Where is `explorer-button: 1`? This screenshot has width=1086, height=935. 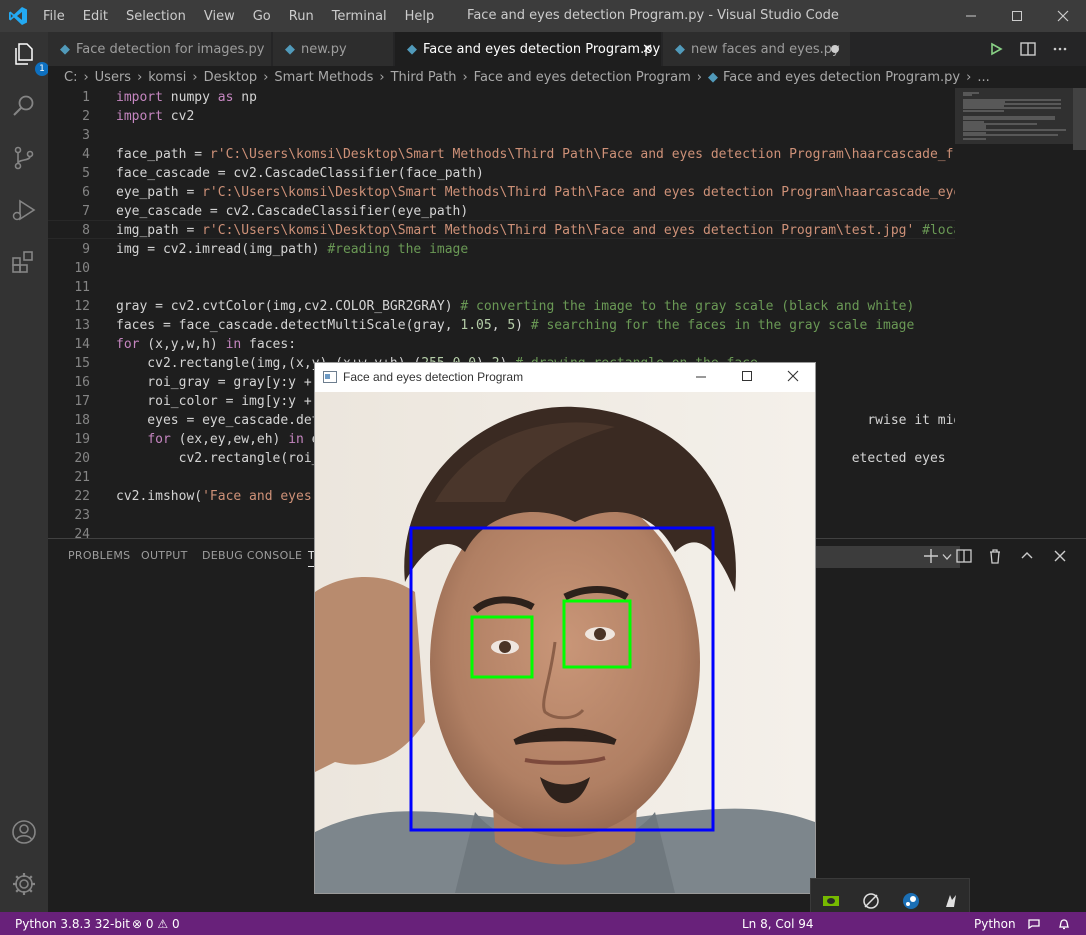
explorer-button: 1 is located at coordinates (29, 58).